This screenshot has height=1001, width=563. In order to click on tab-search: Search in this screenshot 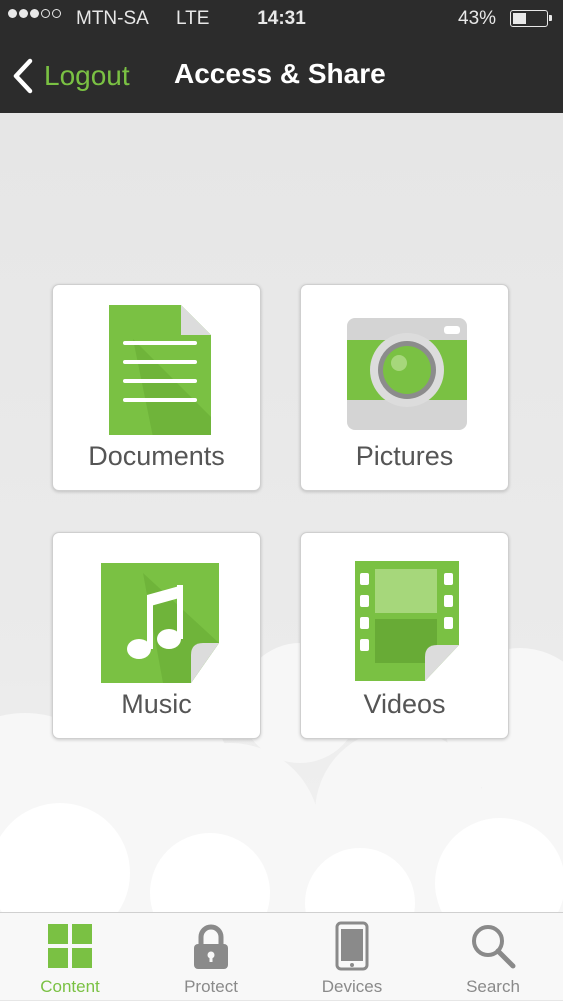, I will do `click(493, 957)`.